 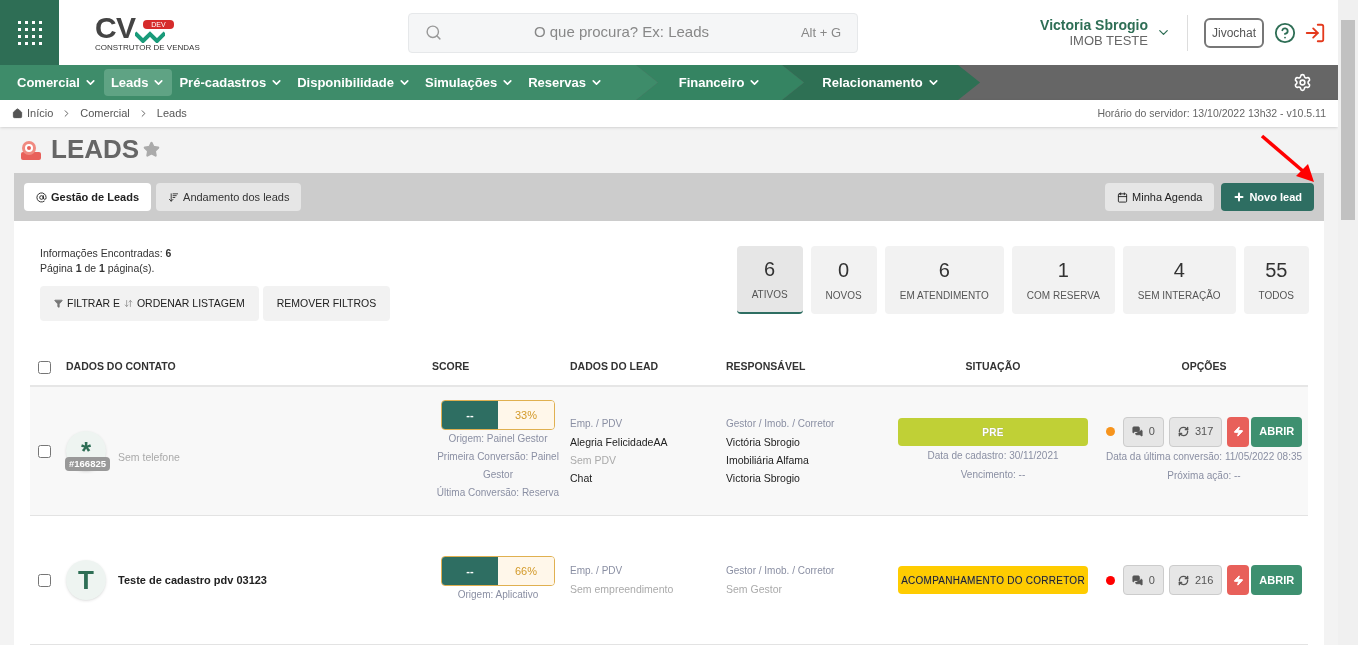 What do you see at coordinates (1233, 32) in the screenshot?
I see `chat-button: Jivochat` at bounding box center [1233, 32].